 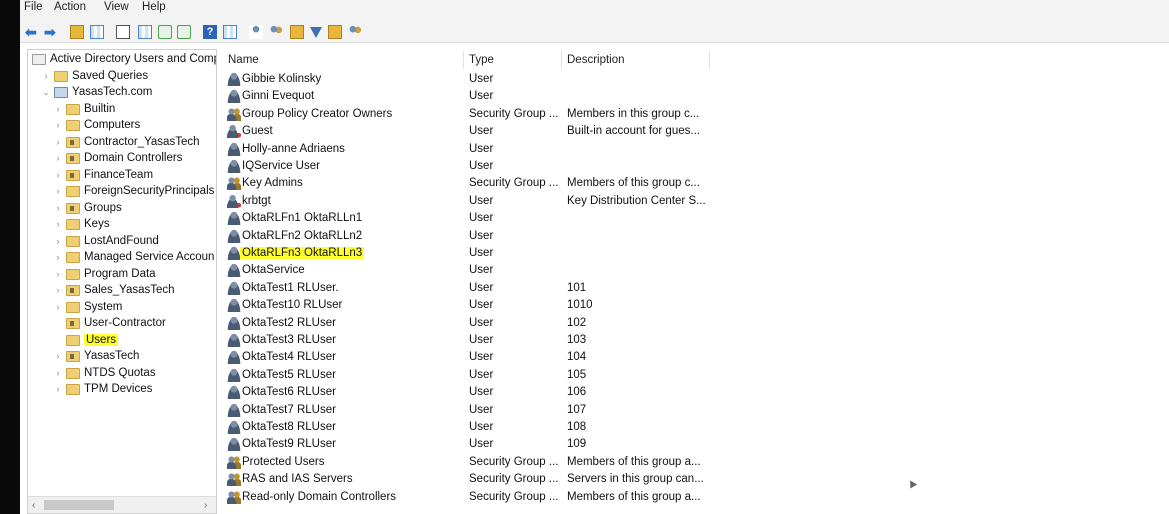 What do you see at coordinates (122, 60) in the screenshot?
I see `tree-item: Active Directory Users and Comp` at bounding box center [122, 60].